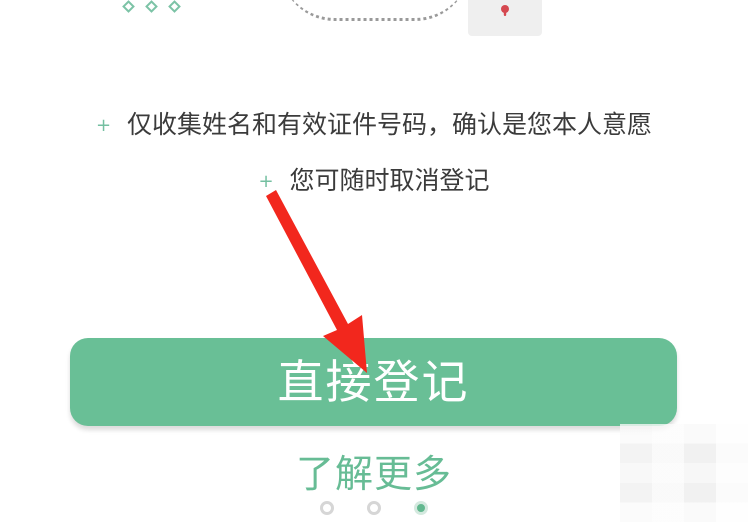  I want to click on blurred-watermark-area, so click(684, 473).